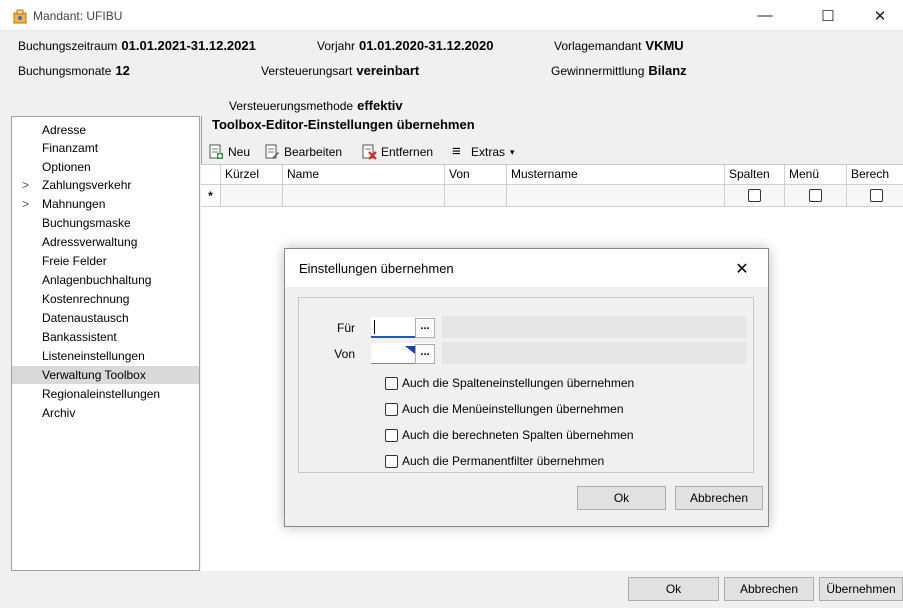 Image resolution: width=903 pixels, height=608 pixels. I want to click on gewinnermittlung-label: Gewinnermittlung, so click(598, 71).